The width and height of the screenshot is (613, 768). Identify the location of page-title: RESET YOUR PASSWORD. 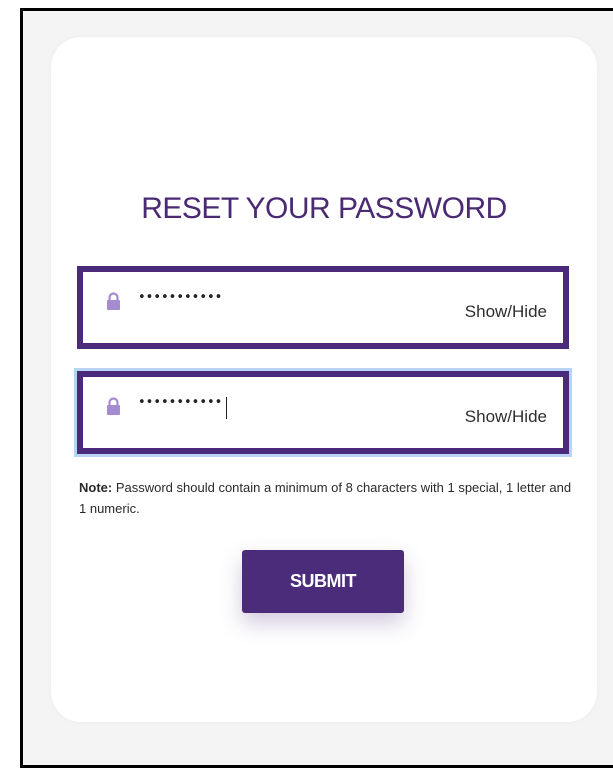
(324, 208).